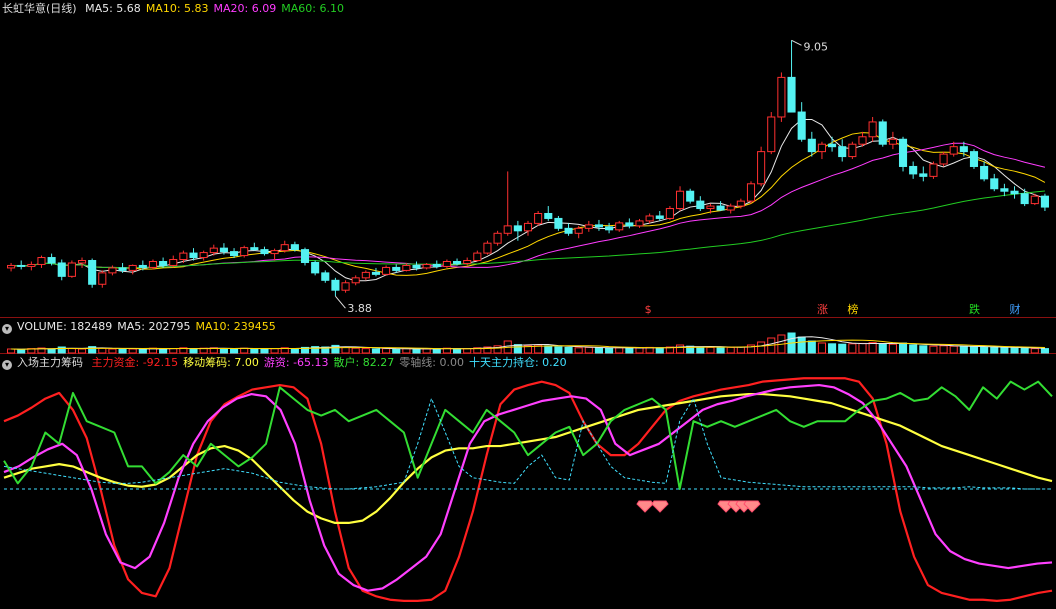 The height and width of the screenshot is (609, 1056). Describe the element at coordinates (796, 42) in the screenshot. I see `high-price-pointer` at that location.